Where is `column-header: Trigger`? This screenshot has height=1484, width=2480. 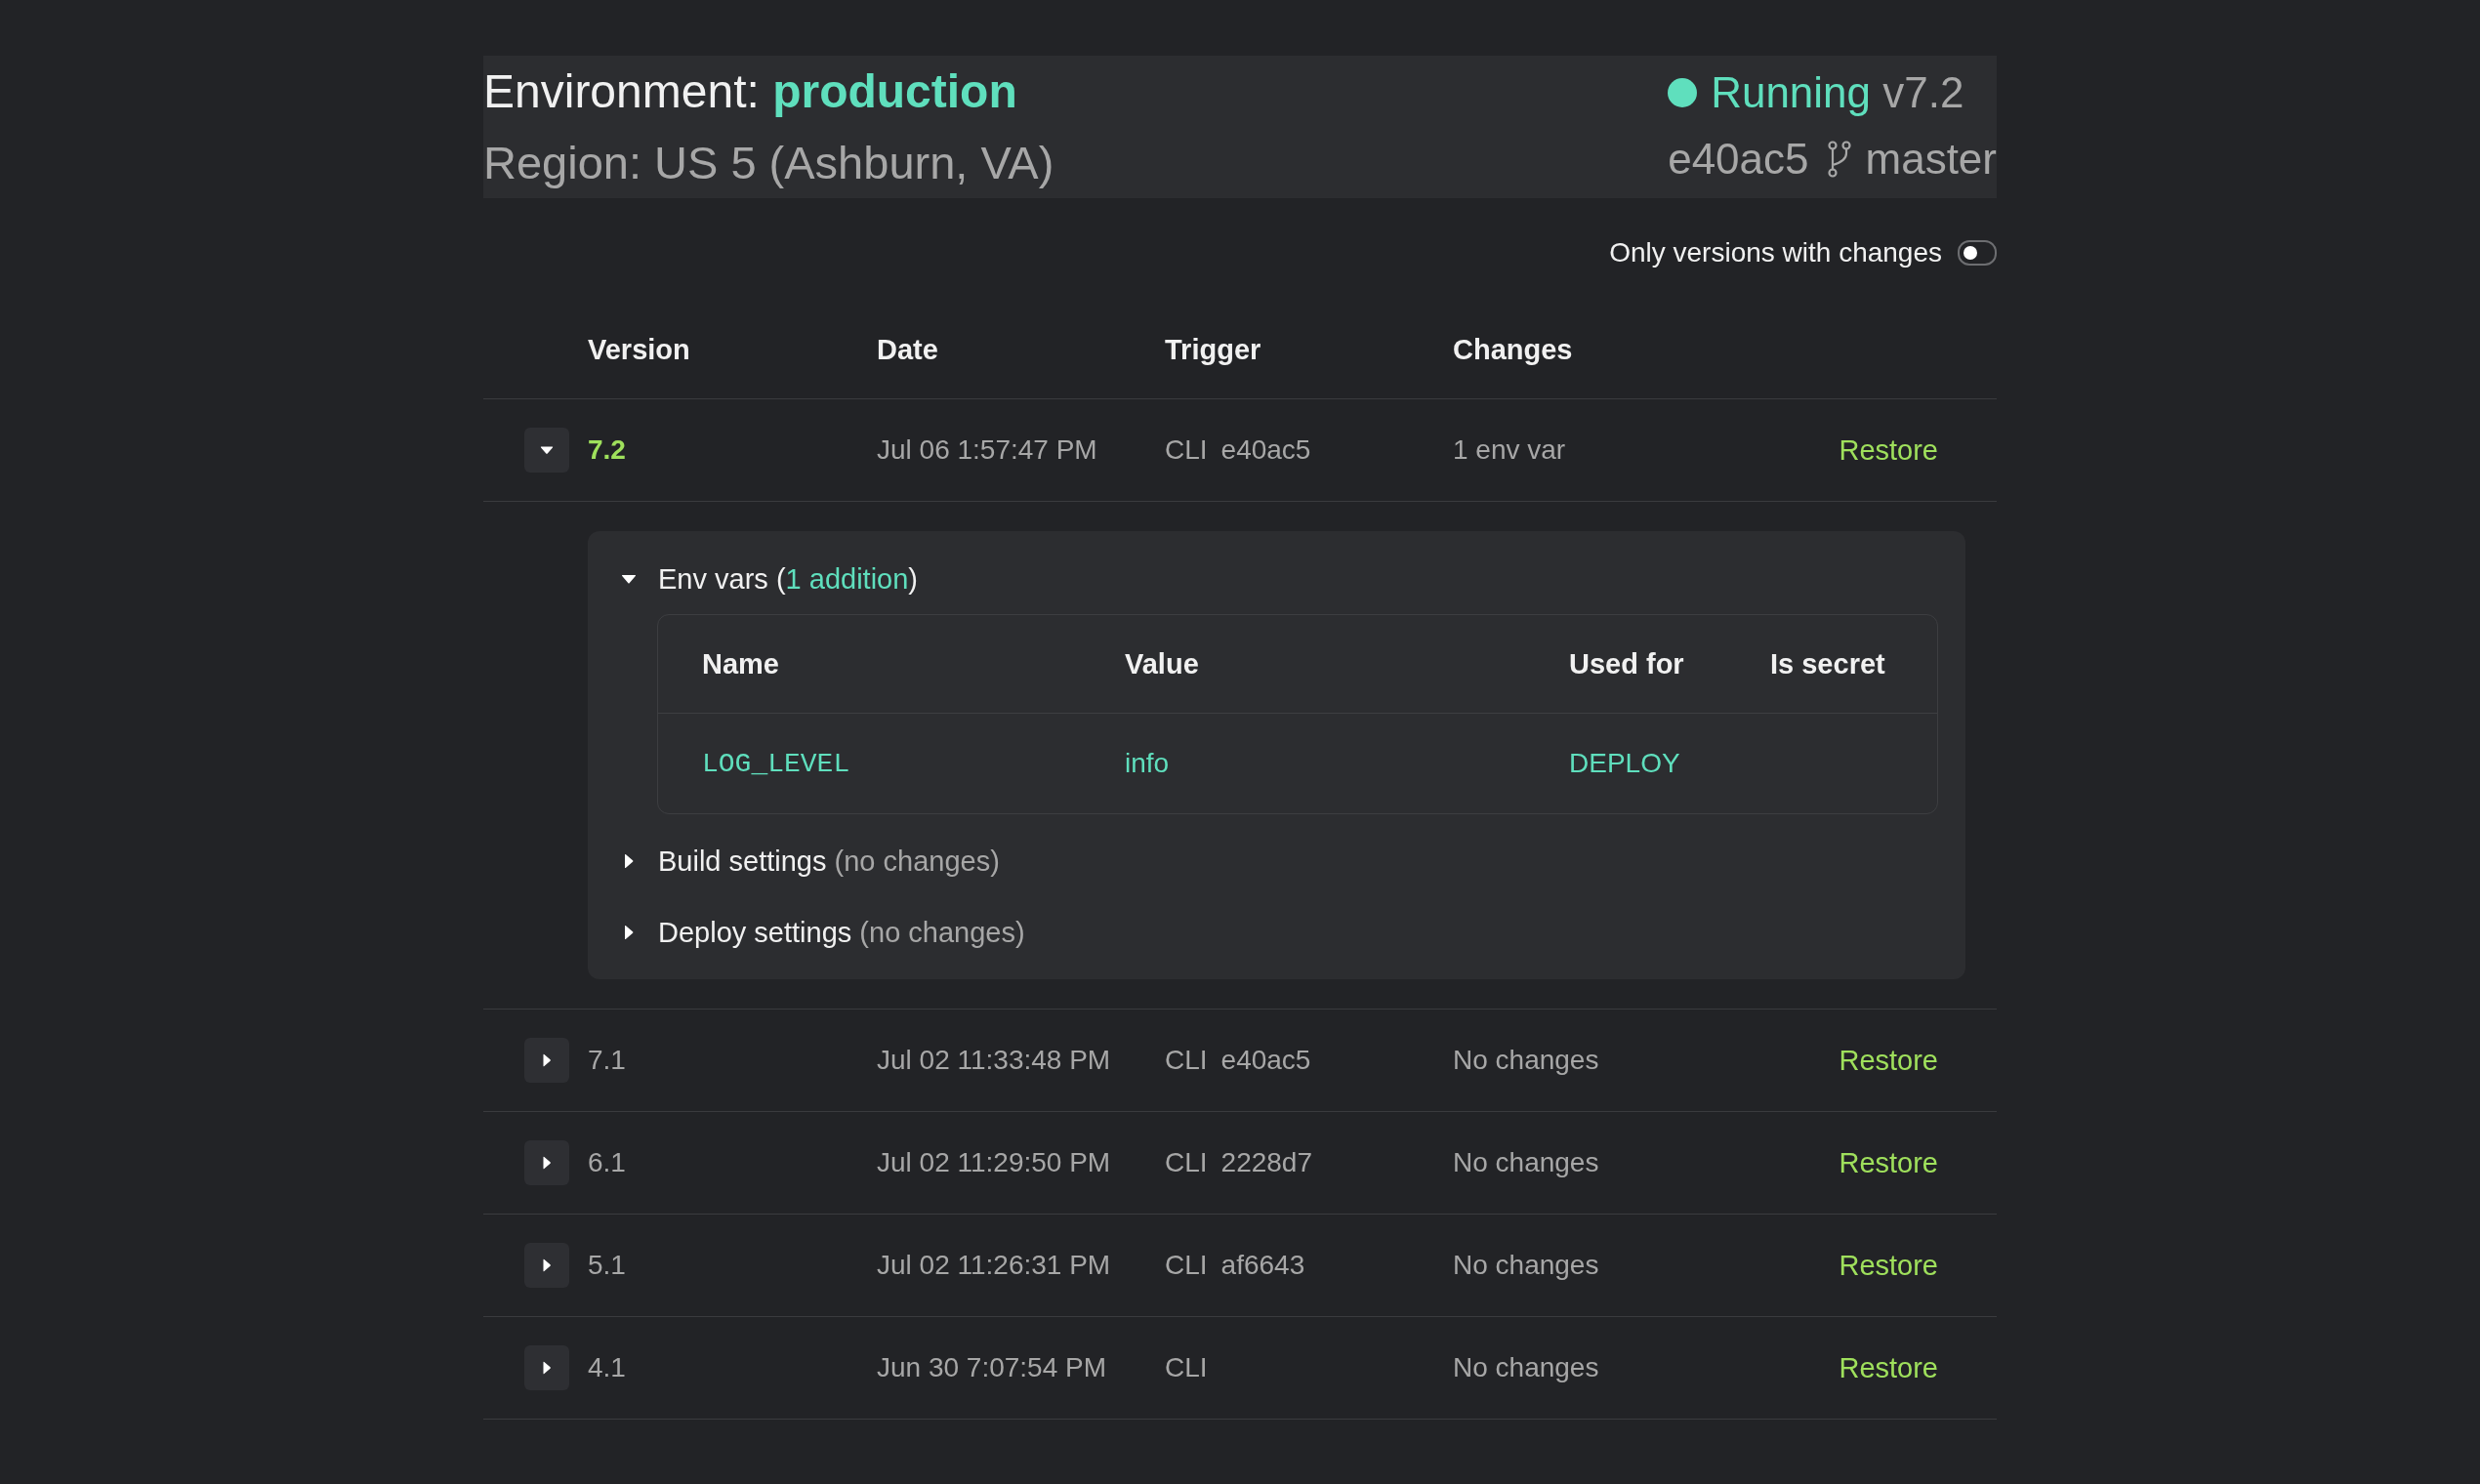 column-header: Trigger is located at coordinates (1213, 350).